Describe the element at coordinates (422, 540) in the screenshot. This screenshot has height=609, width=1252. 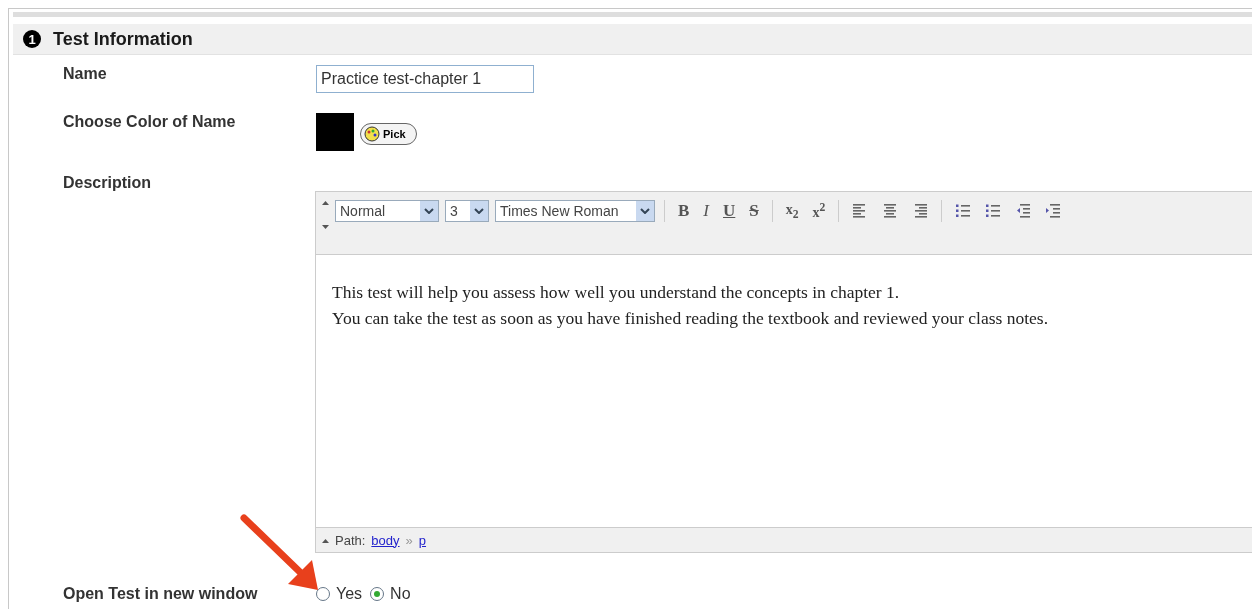
I see `path-link: p` at that location.